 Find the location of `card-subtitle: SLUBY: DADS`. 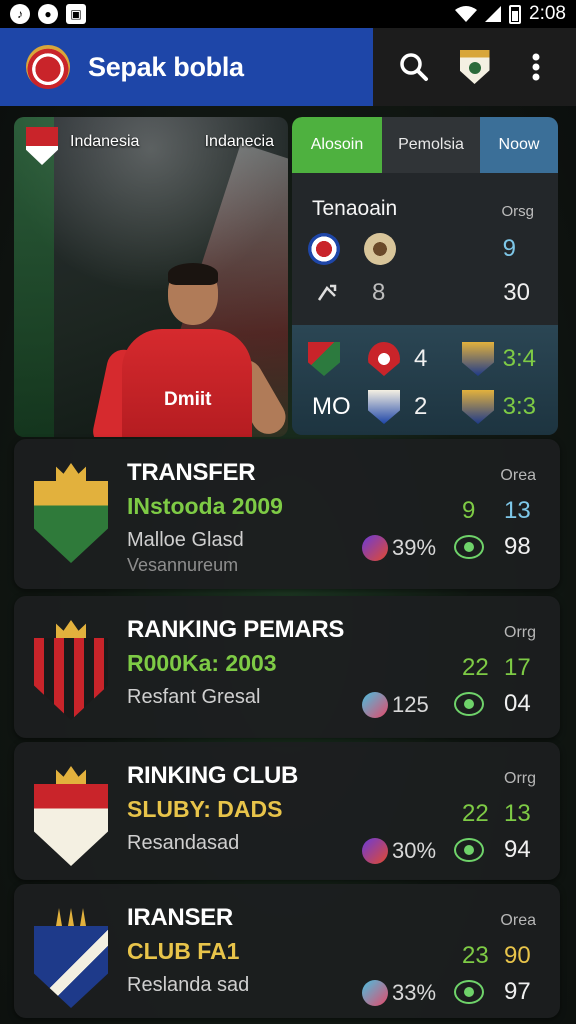

card-subtitle: SLUBY: DADS is located at coordinates (205, 809).